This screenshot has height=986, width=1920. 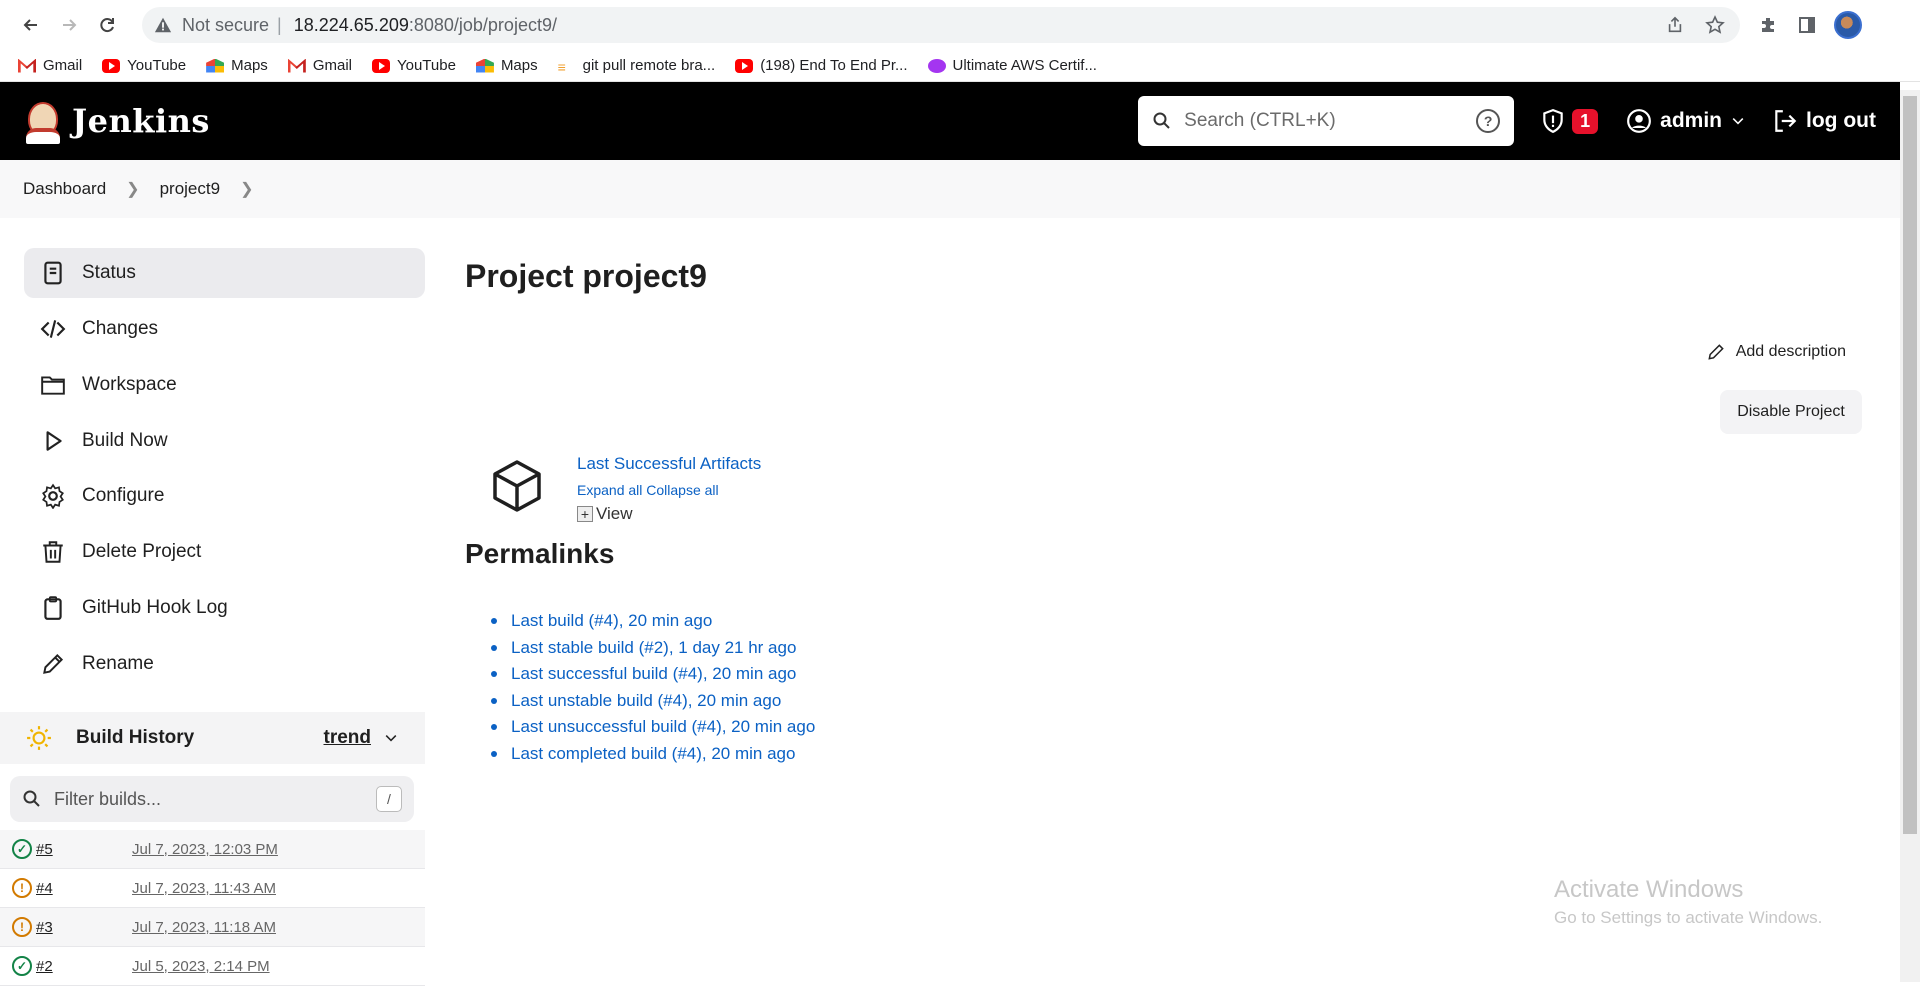 What do you see at coordinates (413, 65) in the screenshot?
I see `bookmark-youtube-2: YouTube` at bounding box center [413, 65].